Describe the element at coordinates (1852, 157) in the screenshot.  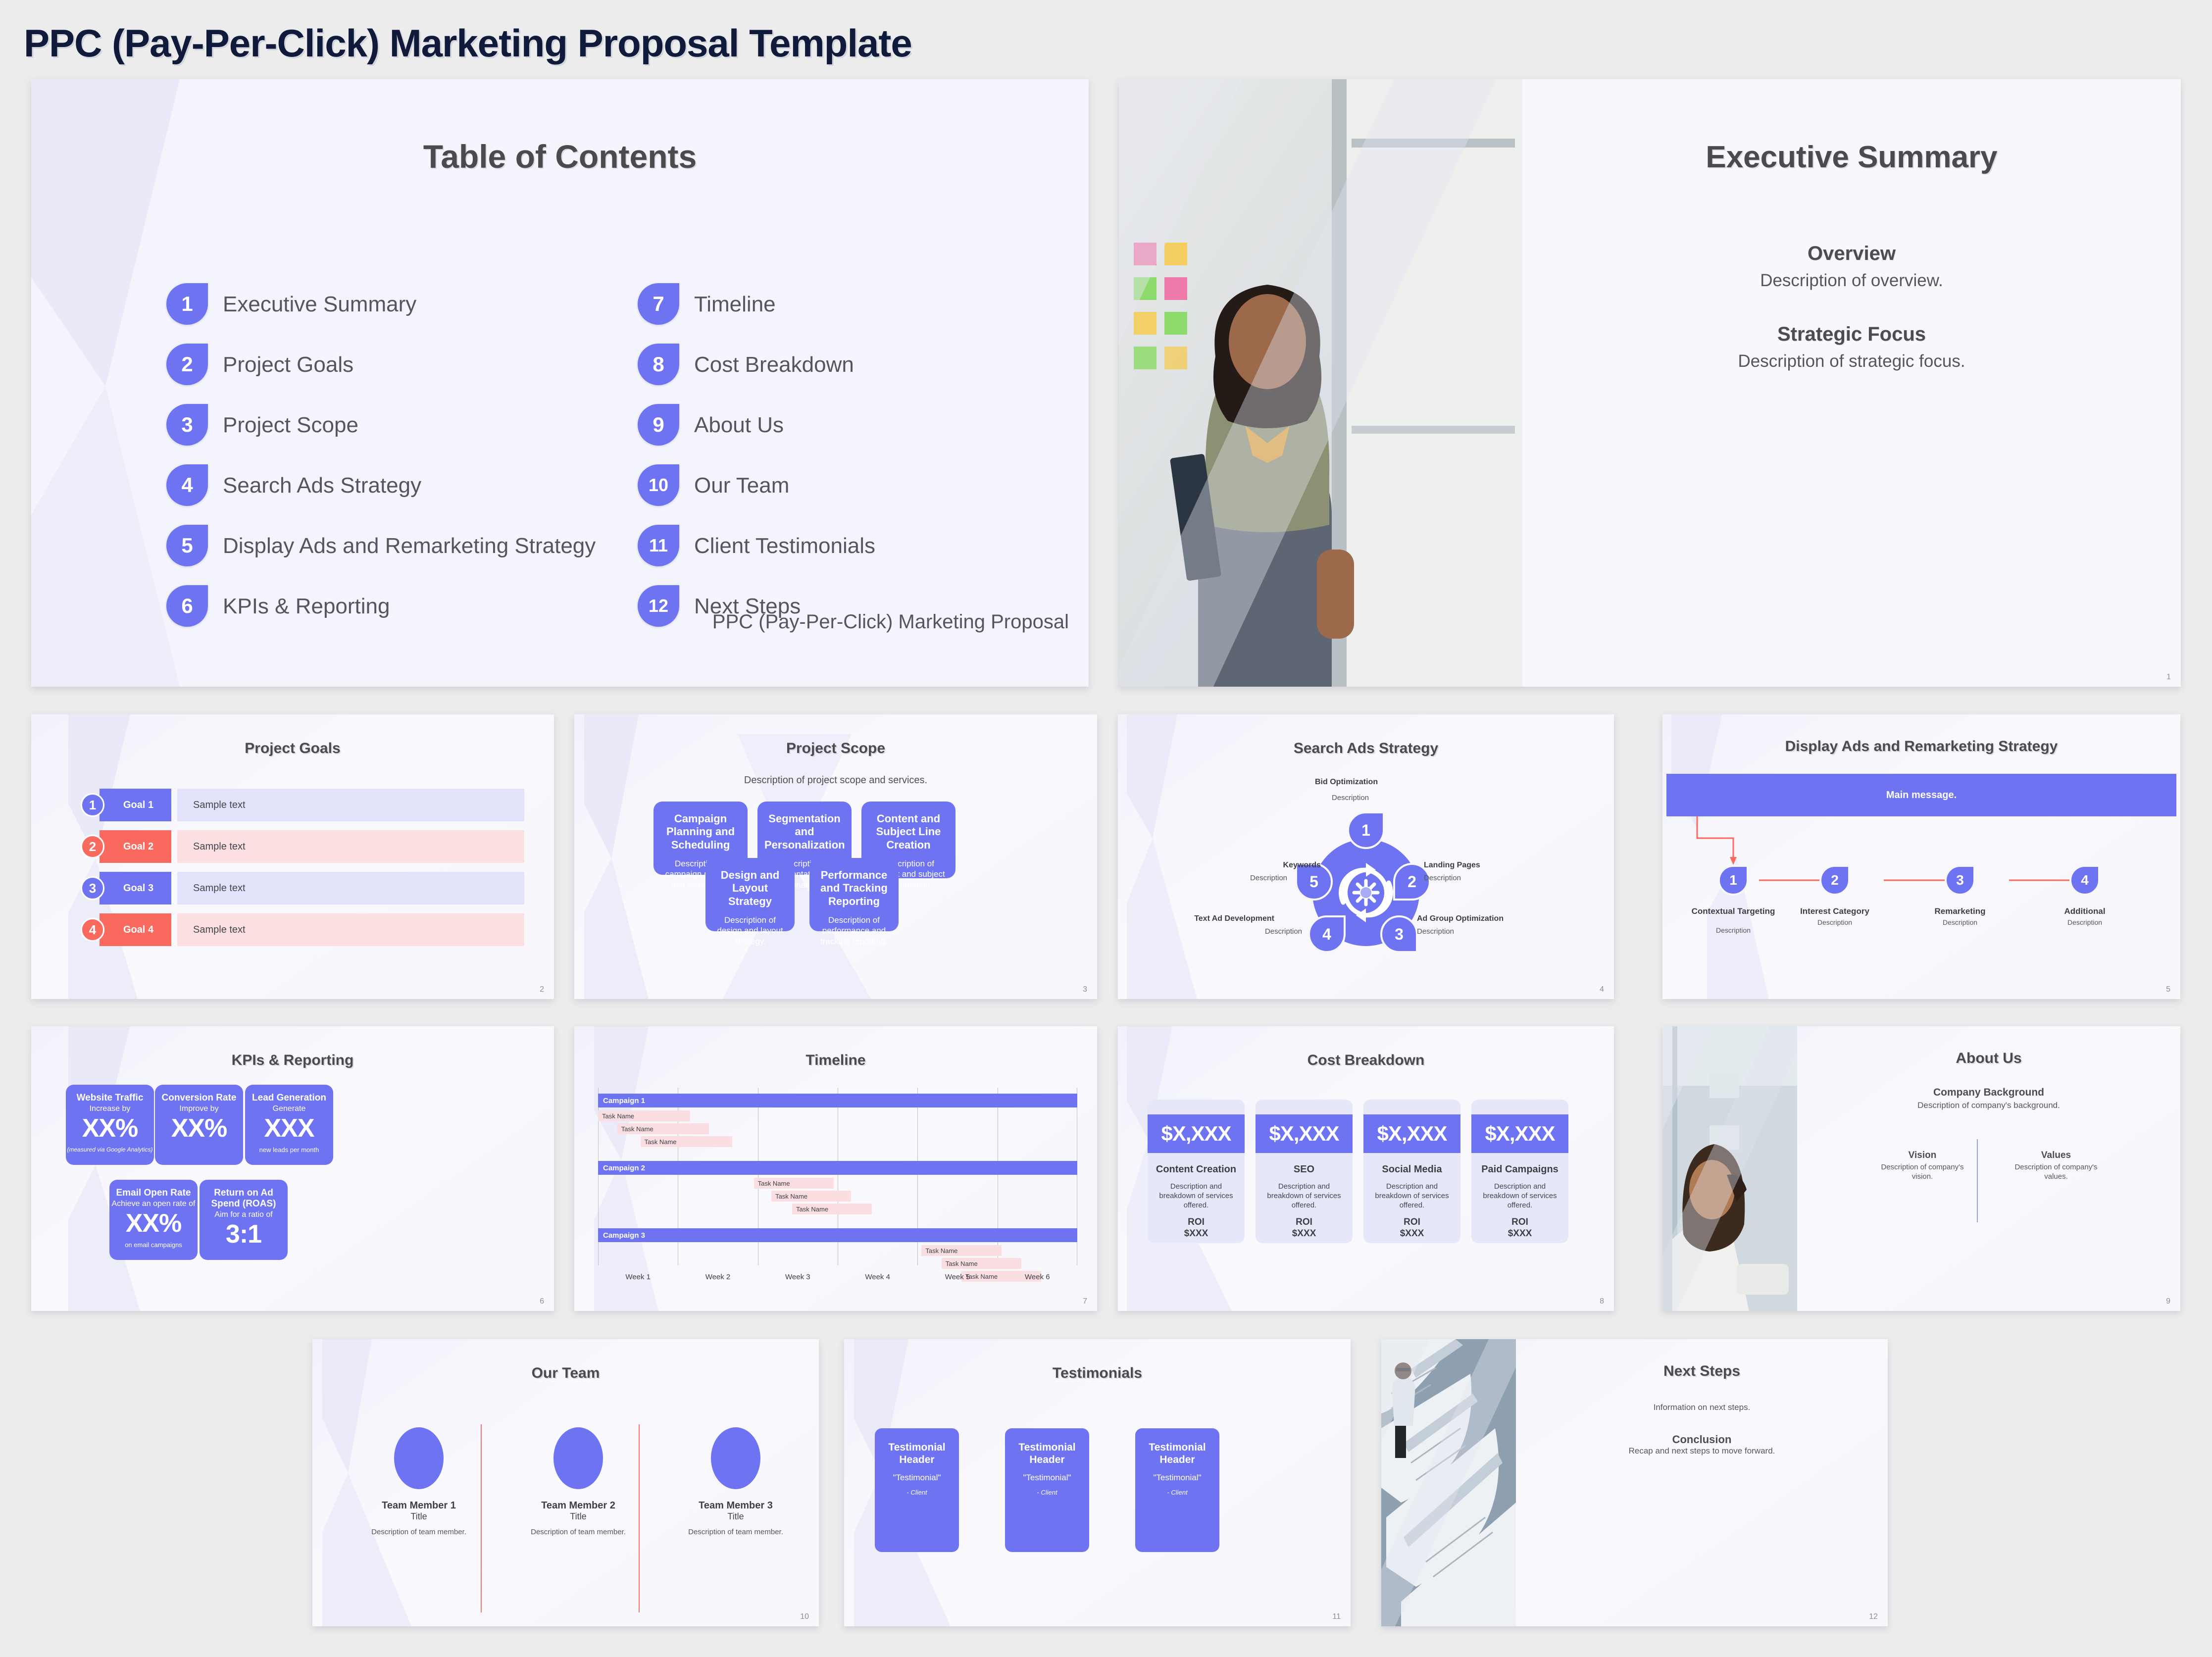
I see `slide-title-executive-summary: Executive Summary` at that location.